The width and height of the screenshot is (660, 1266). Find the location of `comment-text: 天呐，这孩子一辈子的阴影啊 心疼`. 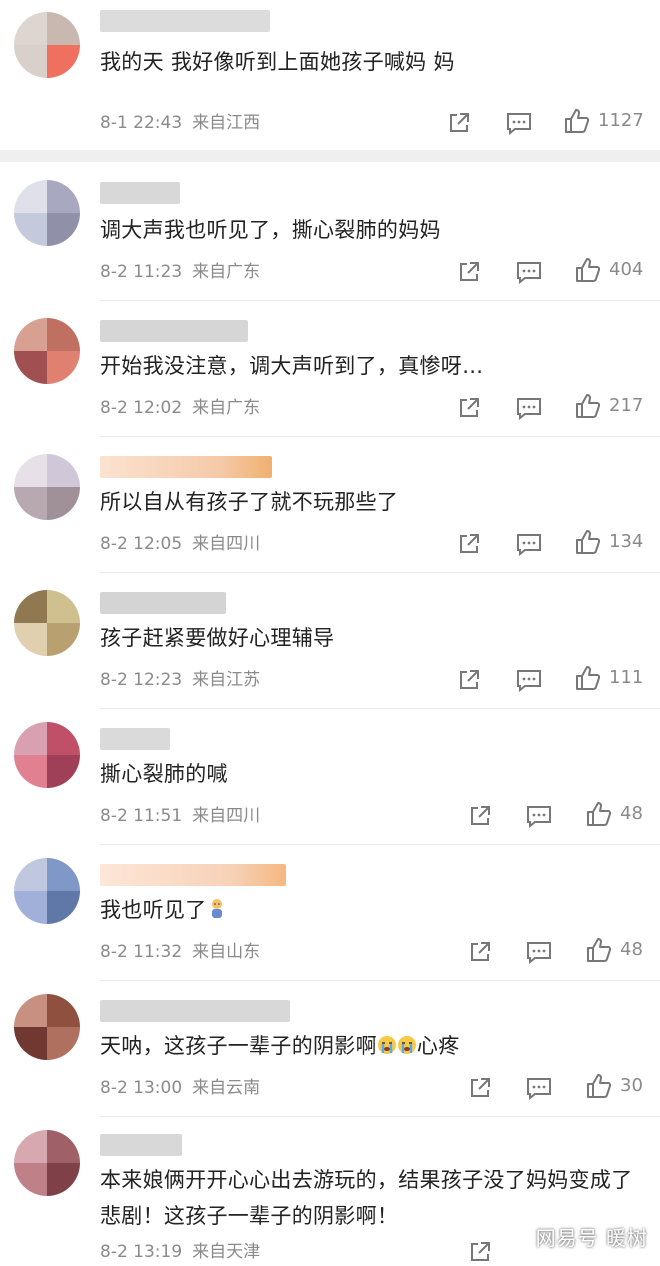

comment-text: 天呐，这孩子一辈子的阴影啊 心疼 is located at coordinates (368, 1046).